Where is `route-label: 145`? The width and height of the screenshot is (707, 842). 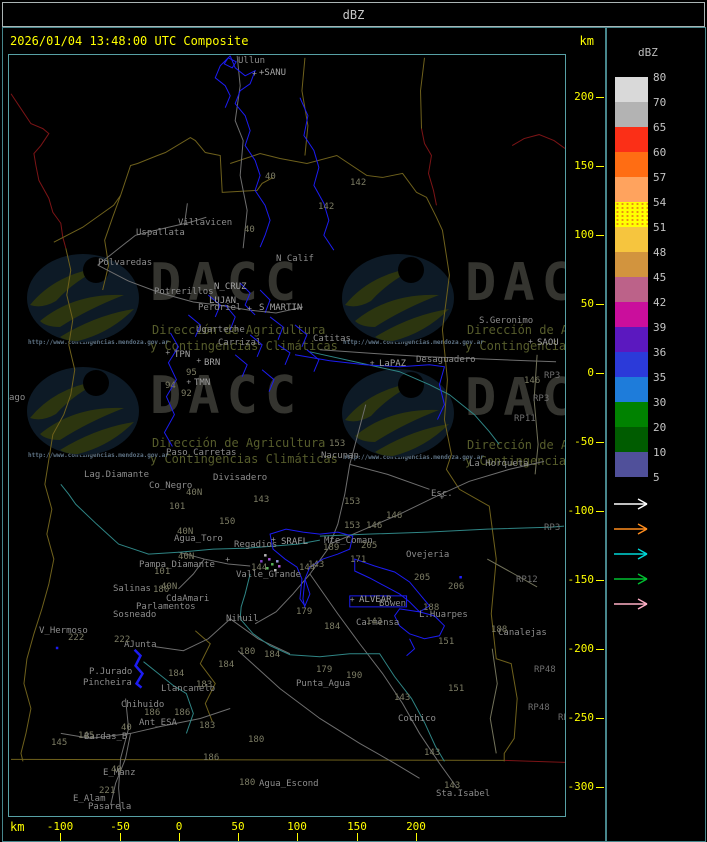
route-label: 145 is located at coordinates (59, 743).